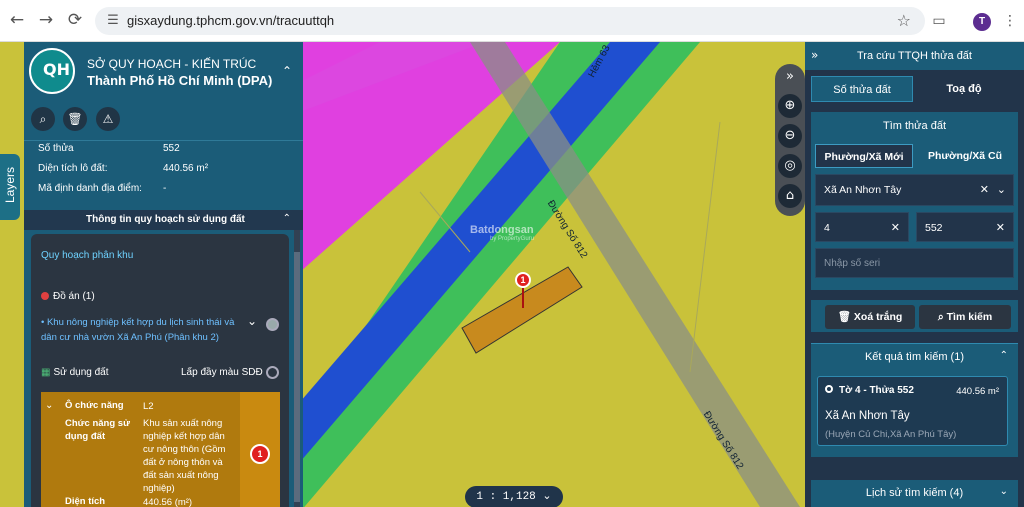  Describe the element at coordinates (862, 227) in the screenshot. I see `sheet-input: 4 ✕` at that location.